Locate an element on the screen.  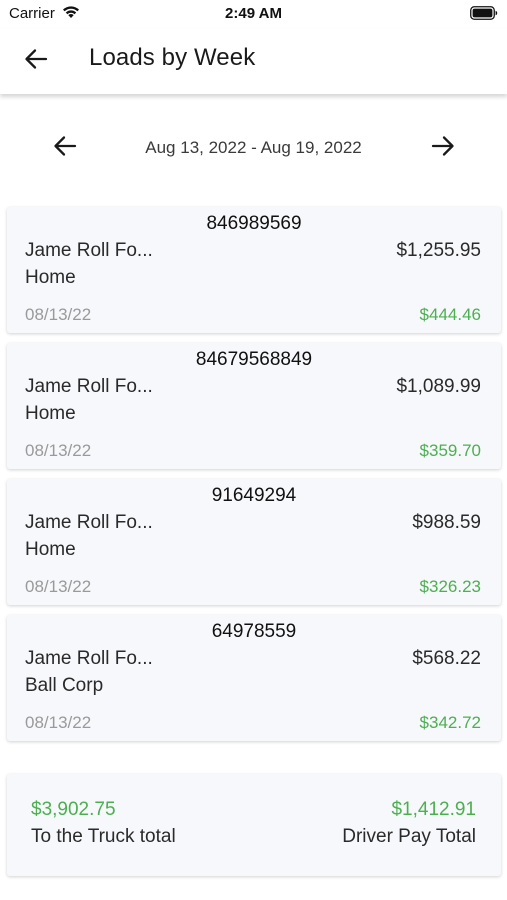
gross-amount: $568.22 is located at coordinates (446, 658).